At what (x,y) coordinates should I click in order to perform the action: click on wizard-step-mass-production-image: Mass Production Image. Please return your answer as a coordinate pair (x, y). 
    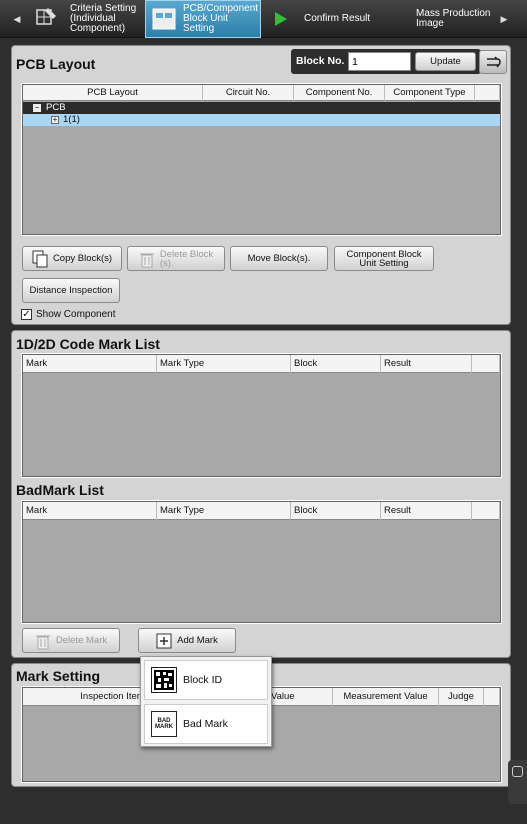
    Looking at the image, I should click on (437, 19).